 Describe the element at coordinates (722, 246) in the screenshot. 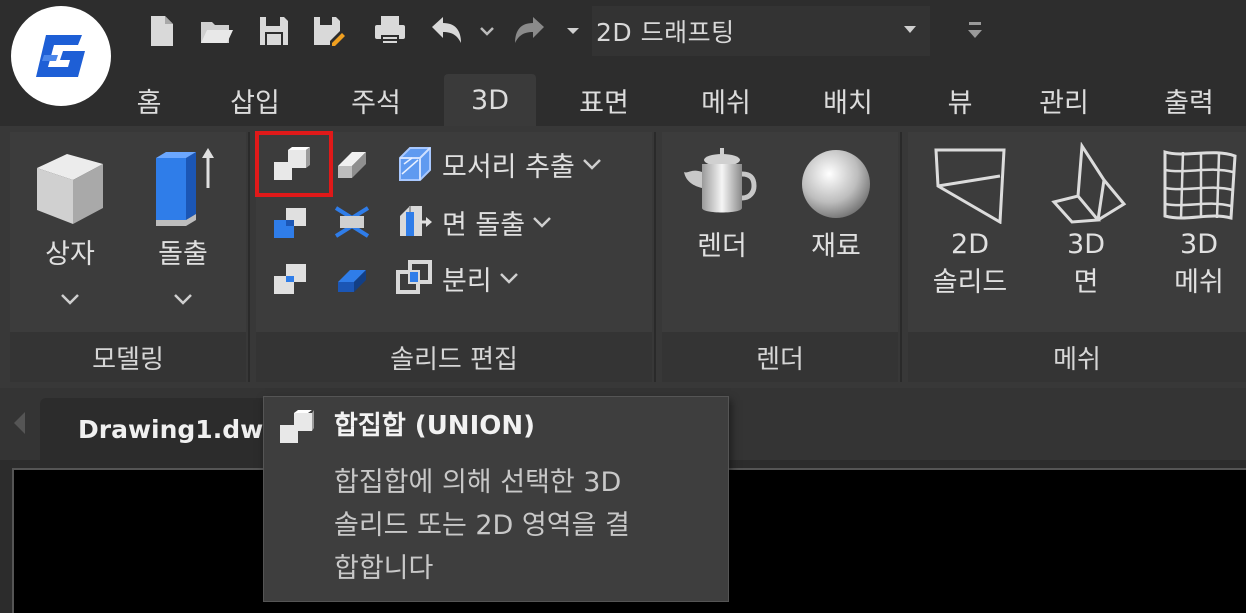

I see `render-label: 렌더` at that location.